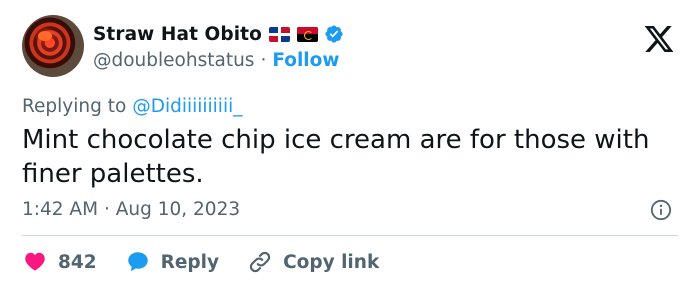 The width and height of the screenshot is (700, 288). I want to click on follow-button: Follow, so click(305, 60).